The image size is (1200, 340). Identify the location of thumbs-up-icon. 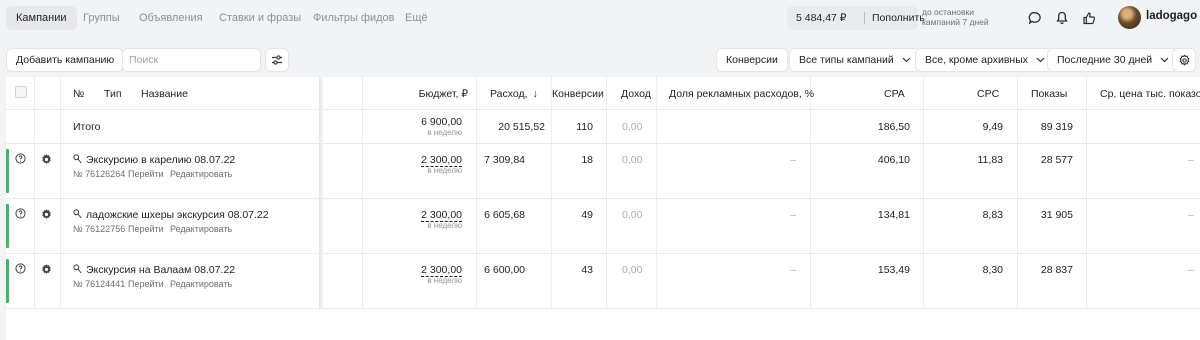
(1089, 18).